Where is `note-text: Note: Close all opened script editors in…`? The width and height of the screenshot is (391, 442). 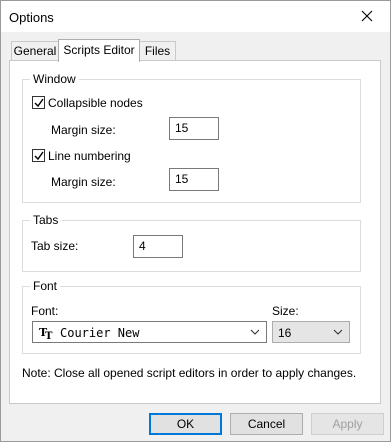
note-text: Note: Close all opened script editors in… is located at coordinates (189, 373).